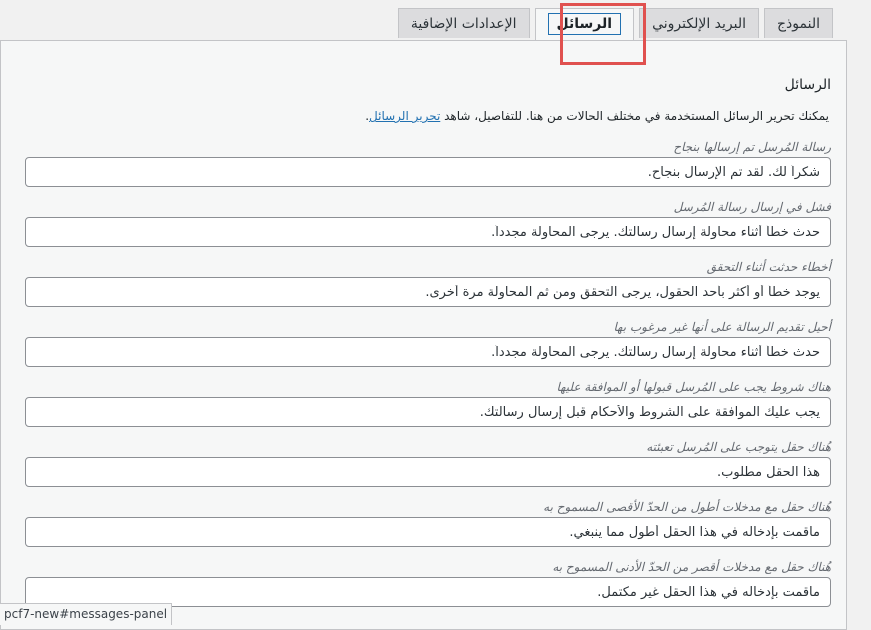 The width and height of the screenshot is (871, 630). What do you see at coordinates (428, 292) in the screenshot?
I see `validation-error-input` at bounding box center [428, 292].